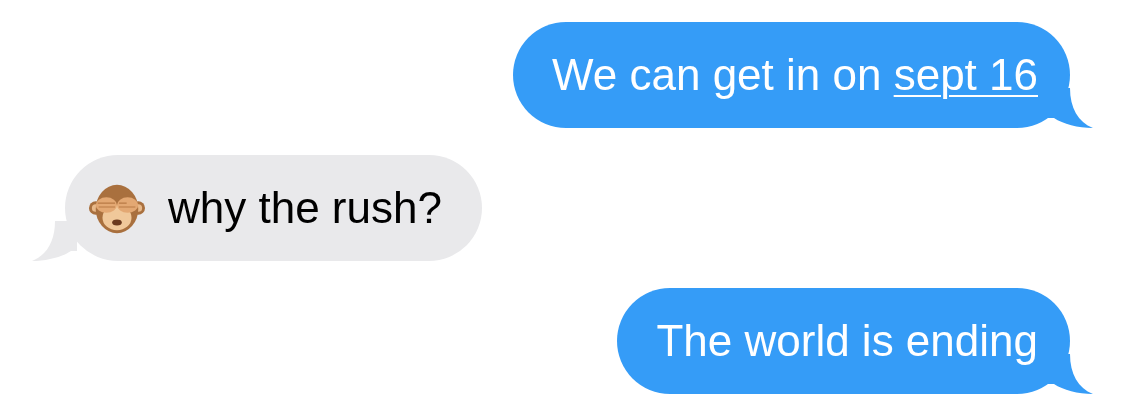 The image size is (1125, 404). Describe the element at coordinates (847, 341) in the screenshot. I see `message-text: The world is ending` at that location.